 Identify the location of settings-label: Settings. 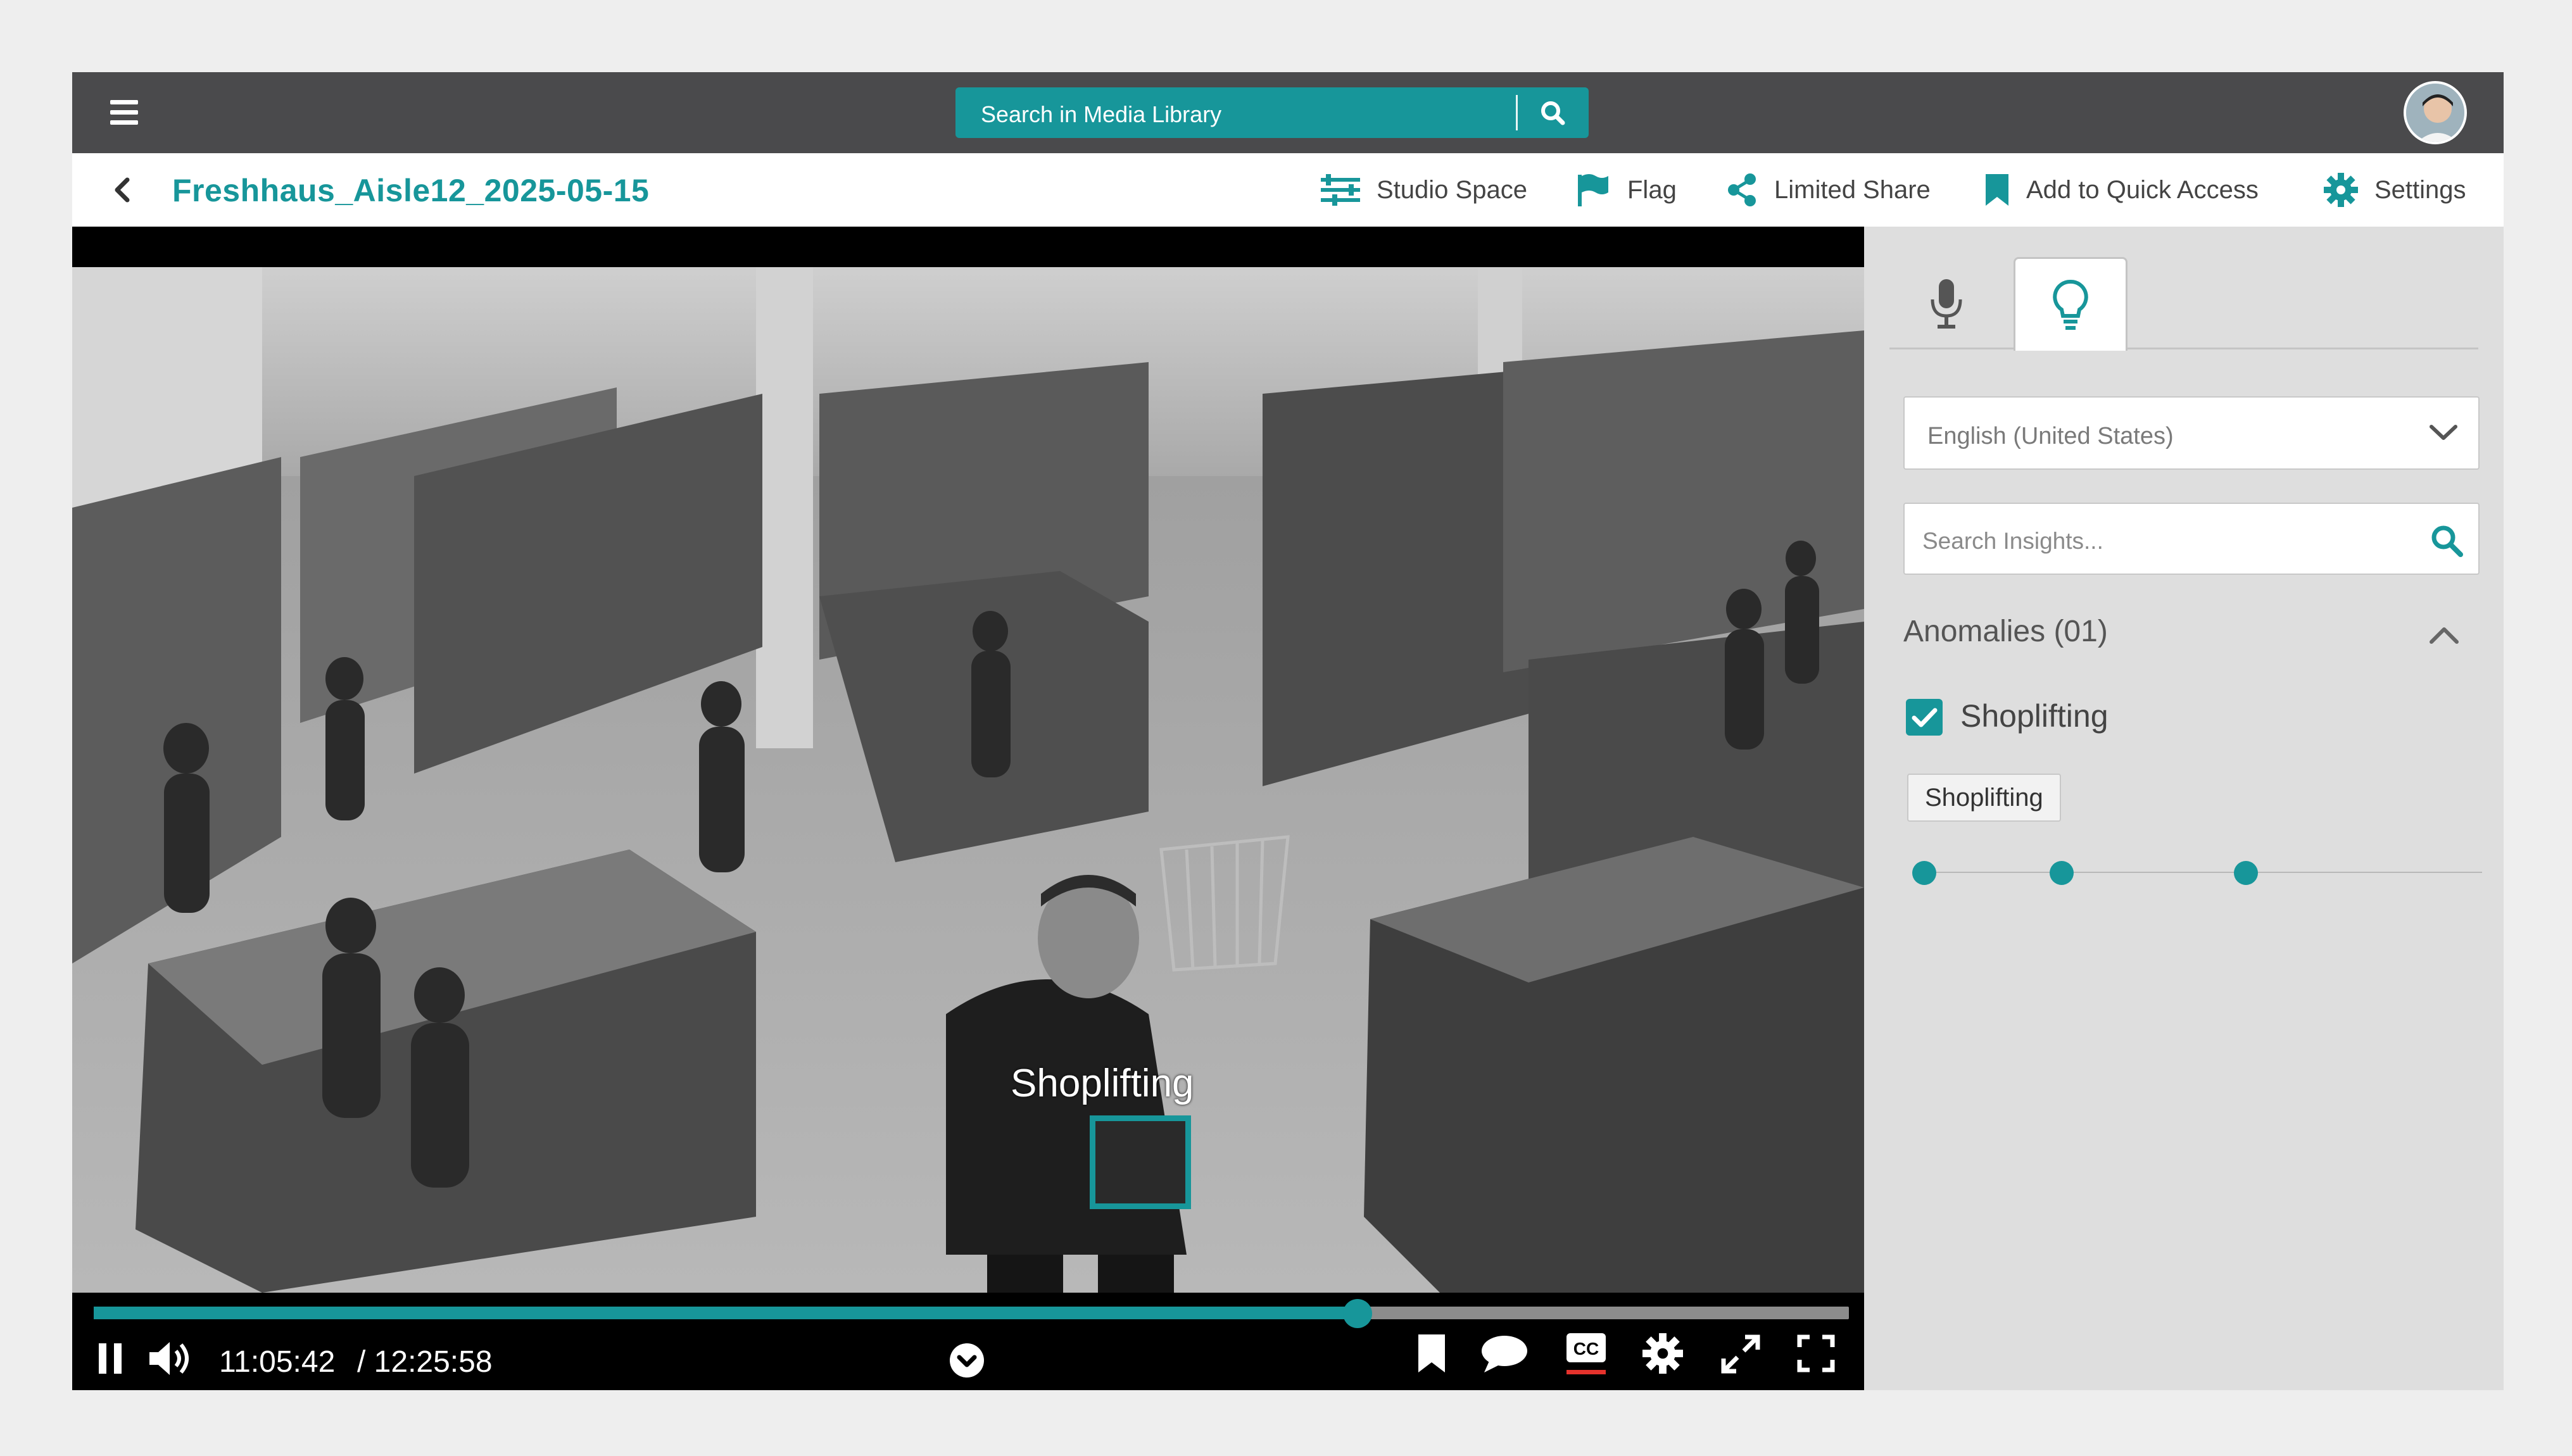
(2420, 189).